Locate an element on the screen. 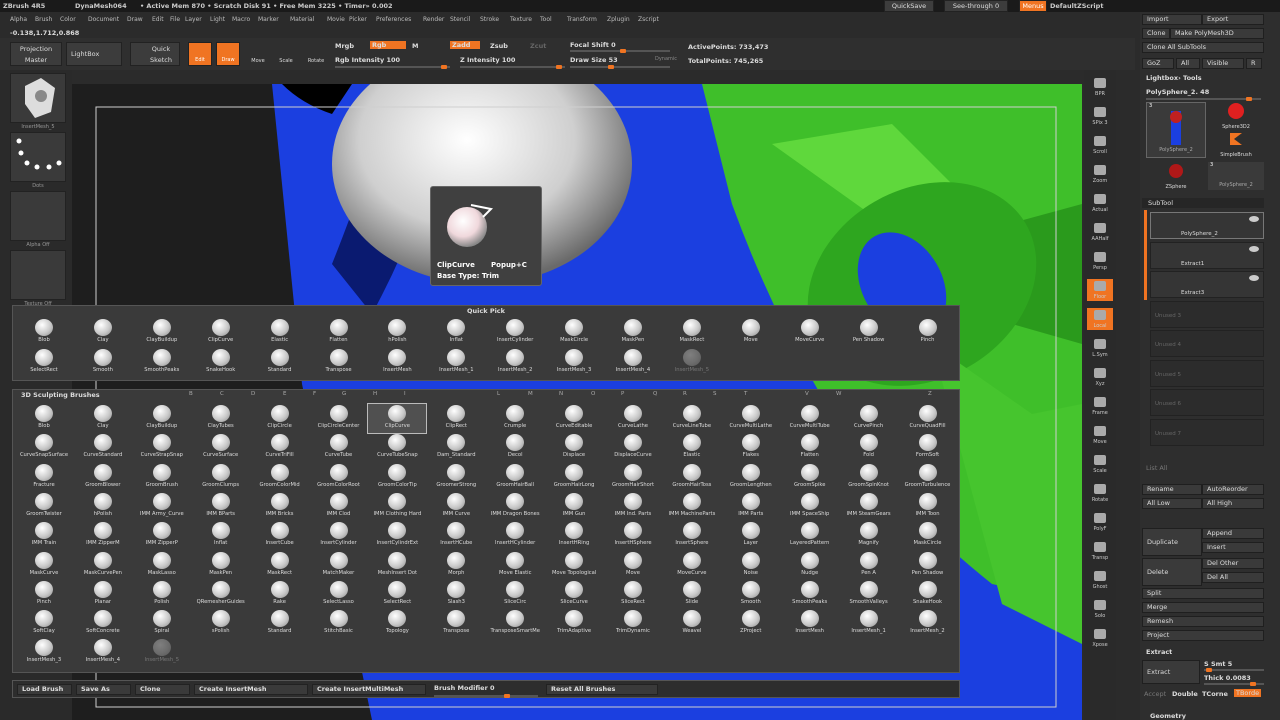 The width and height of the screenshot is (1280, 720). rgb-button: Rgb is located at coordinates (388, 45).